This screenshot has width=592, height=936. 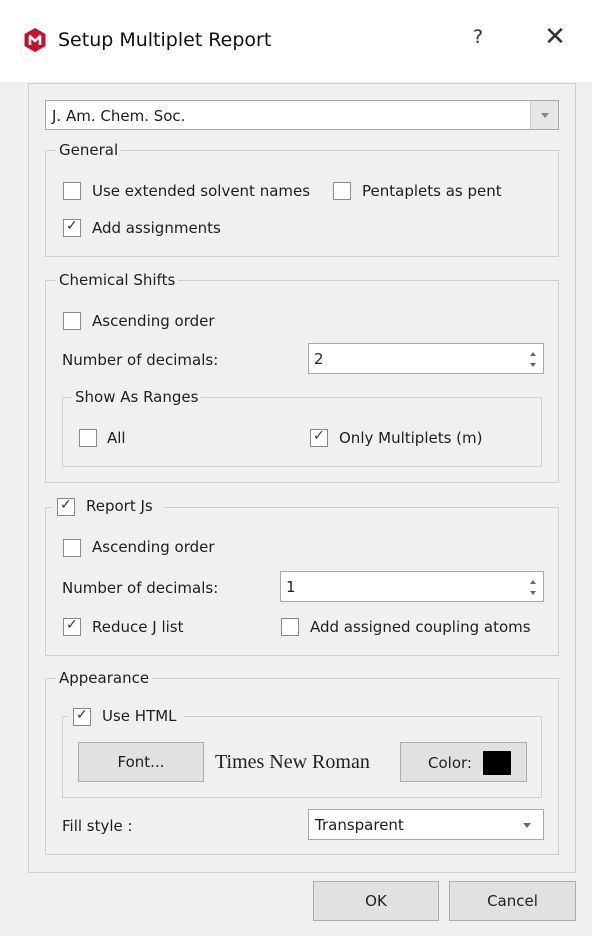 I want to click on ok-button: OK, so click(x=376, y=901).